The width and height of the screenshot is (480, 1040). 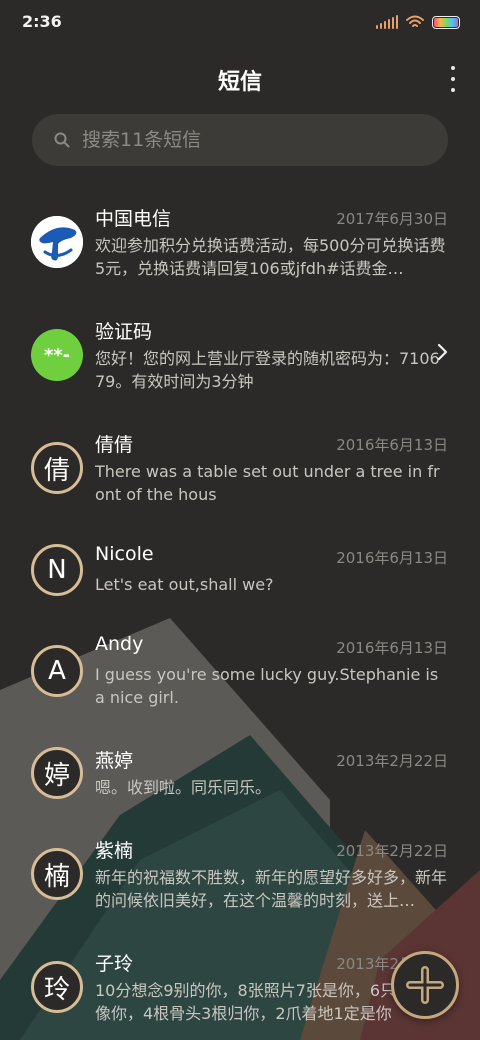 I want to click on plus-icon, so click(x=425, y=985).